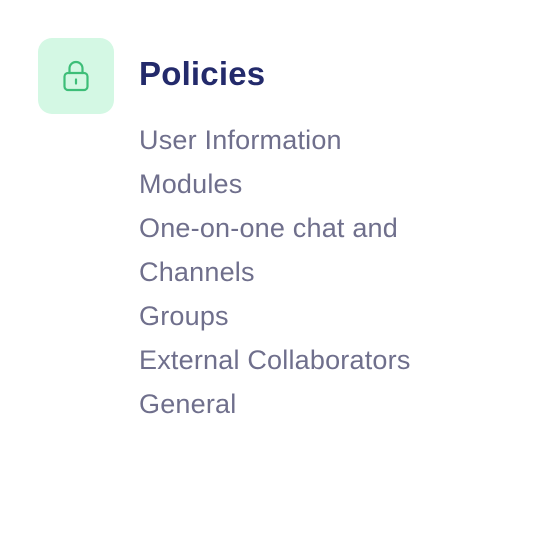 The image size is (550, 534). Describe the element at coordinates (304, 316) in the screenshot. I see `link-groups: Groups` at that location.